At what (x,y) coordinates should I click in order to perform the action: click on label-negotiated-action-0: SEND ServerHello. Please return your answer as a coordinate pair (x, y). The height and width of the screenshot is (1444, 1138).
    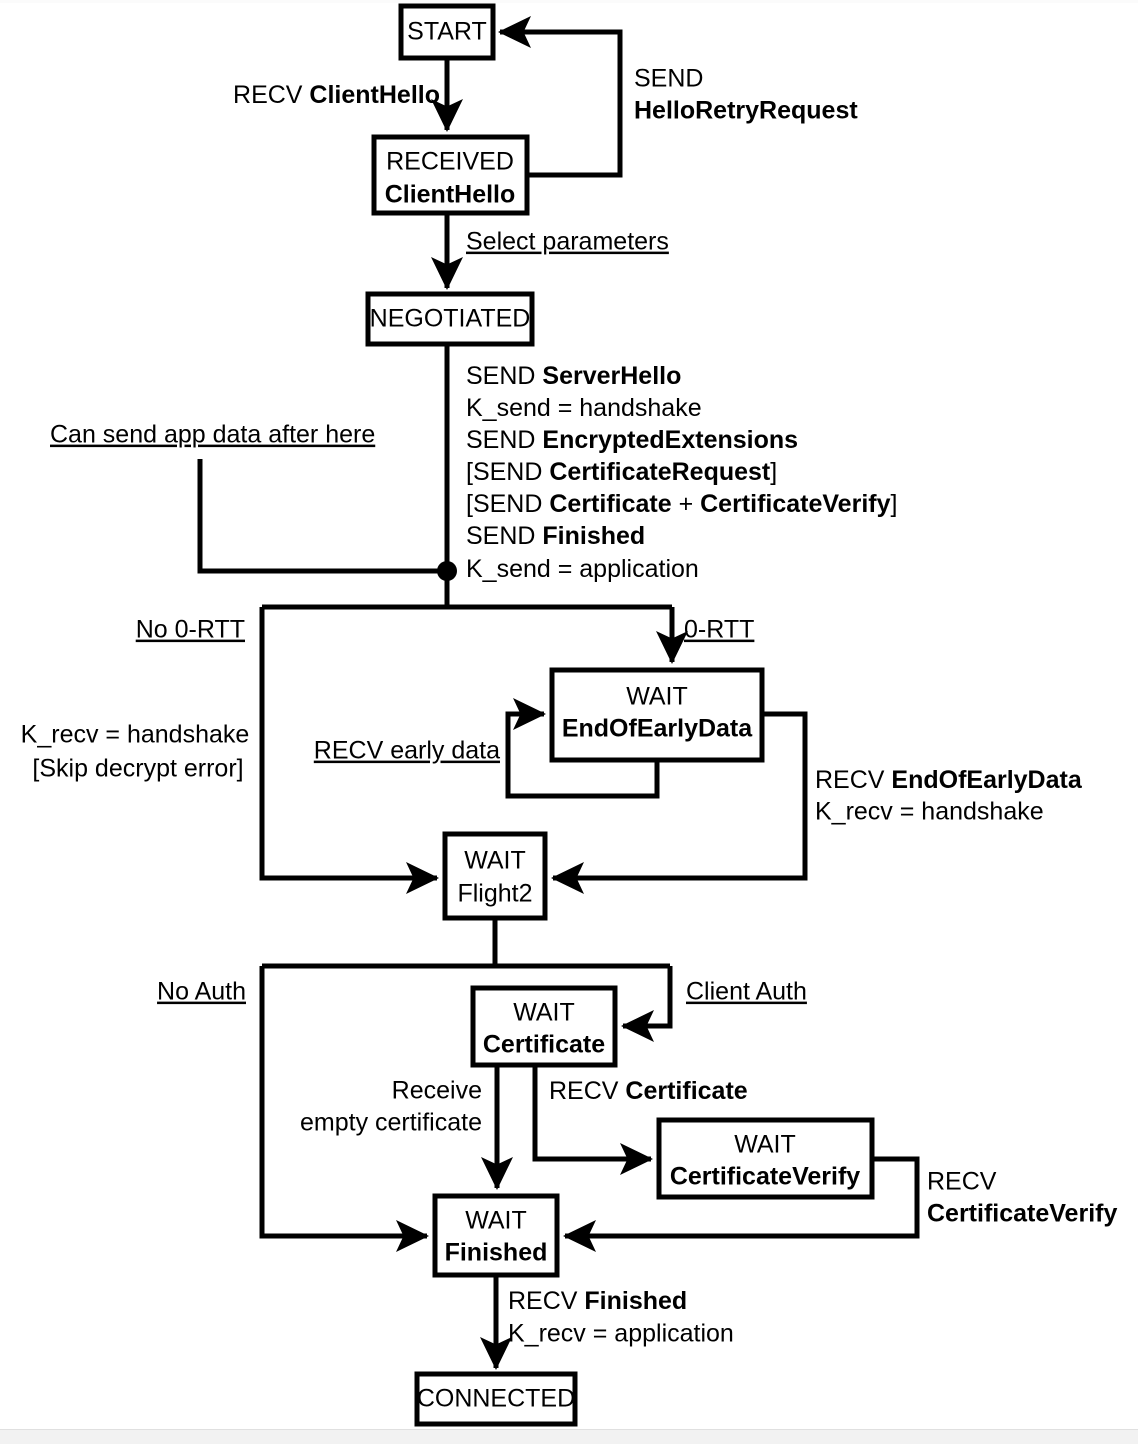
    Looking at the image, I should click on (573, 376).